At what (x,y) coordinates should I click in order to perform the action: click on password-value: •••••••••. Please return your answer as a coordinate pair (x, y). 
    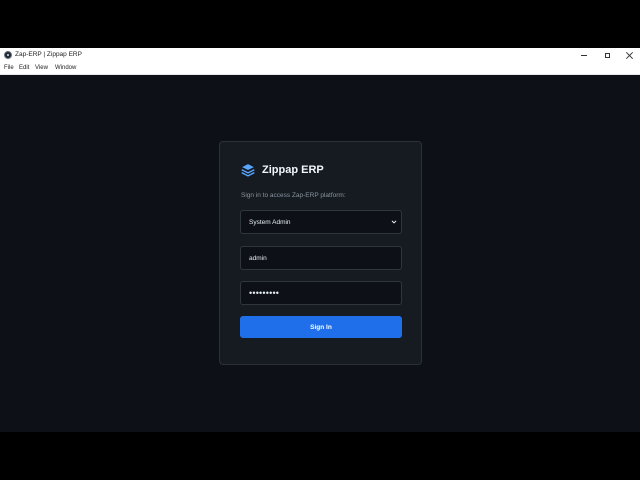
    Looking at the image, I should click on (264, 293).